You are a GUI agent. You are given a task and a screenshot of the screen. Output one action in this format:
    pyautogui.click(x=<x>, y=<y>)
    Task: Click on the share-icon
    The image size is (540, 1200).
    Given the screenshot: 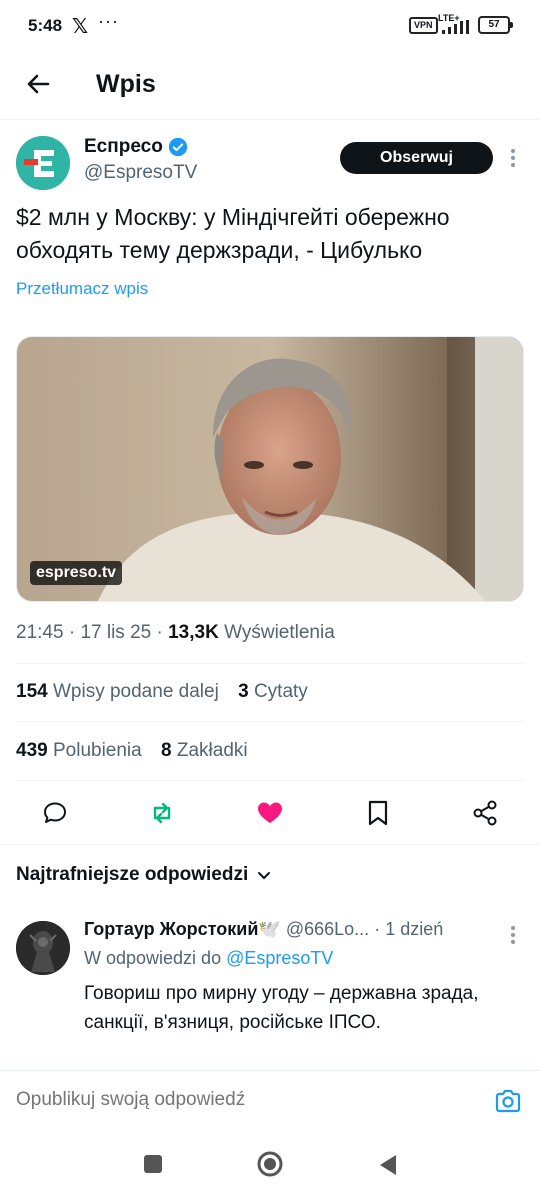 What is the action you would take?
    pyautogui.click(x=485, y=813)
    